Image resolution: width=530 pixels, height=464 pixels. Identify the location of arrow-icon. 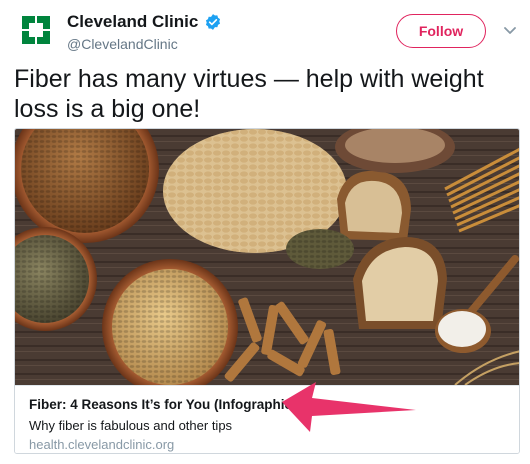
(349, 407).